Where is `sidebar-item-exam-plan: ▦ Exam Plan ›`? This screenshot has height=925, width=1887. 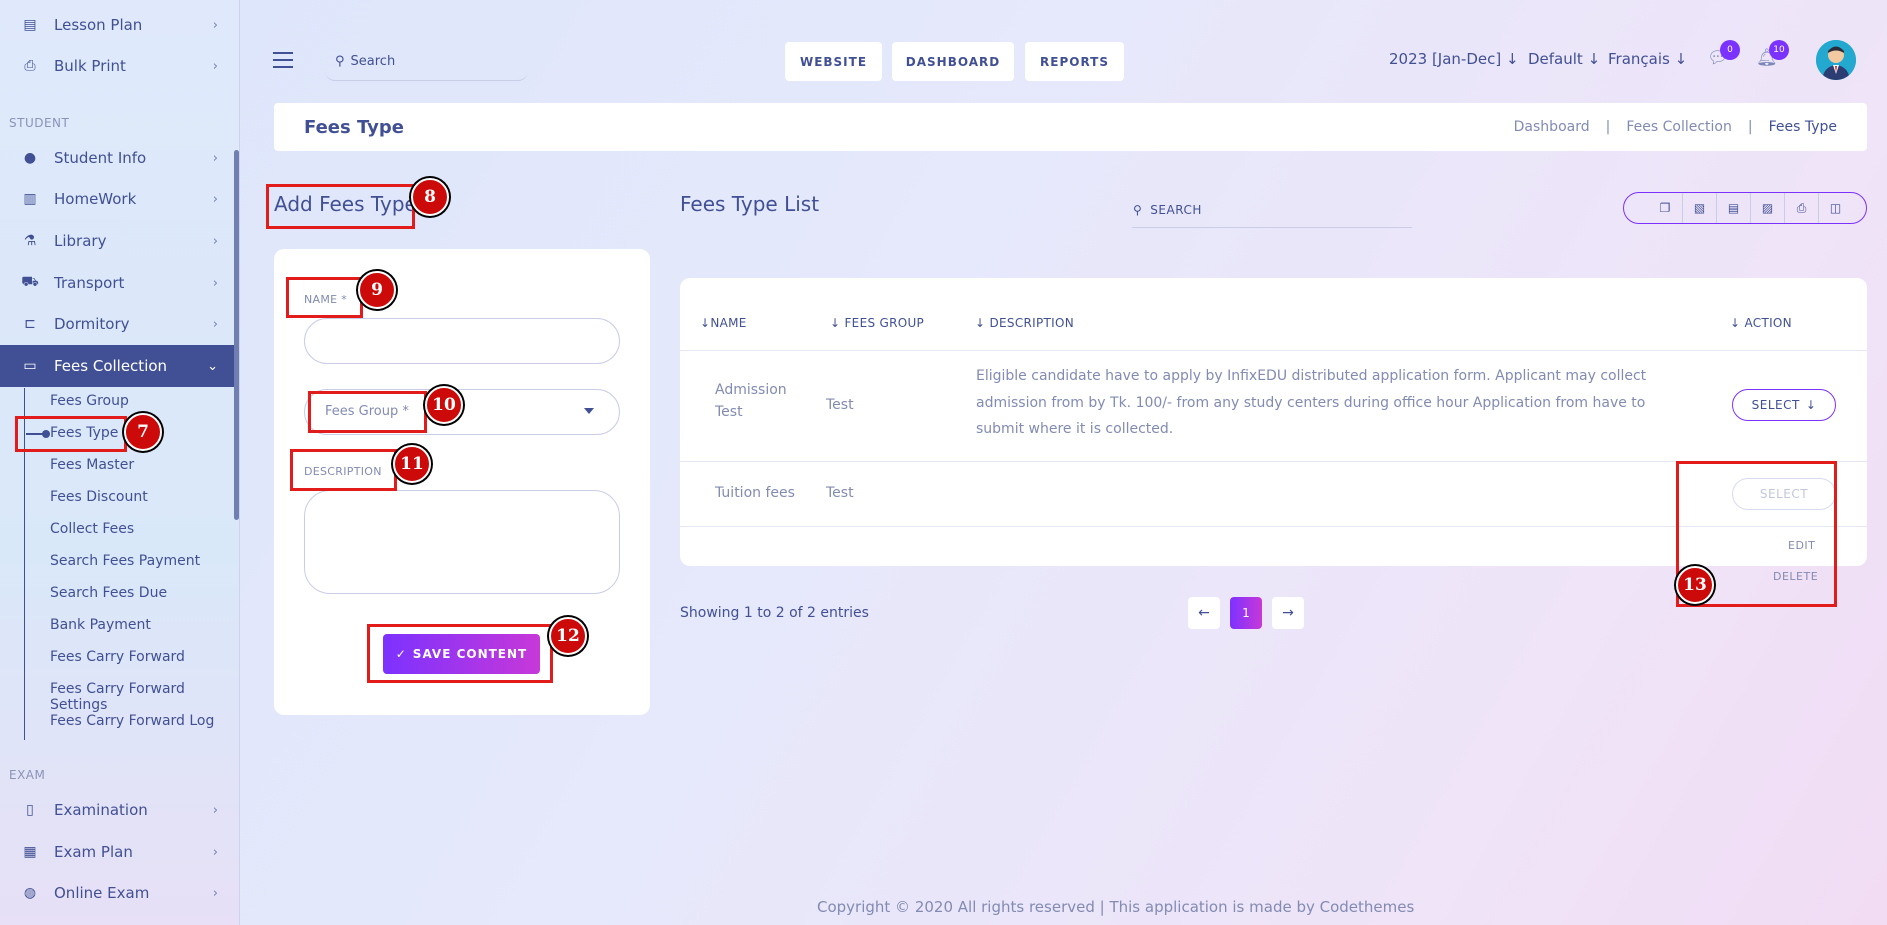
sidebar-item-exam-plan: ▦ Exam Plan › is located at coordinates (119, 852).